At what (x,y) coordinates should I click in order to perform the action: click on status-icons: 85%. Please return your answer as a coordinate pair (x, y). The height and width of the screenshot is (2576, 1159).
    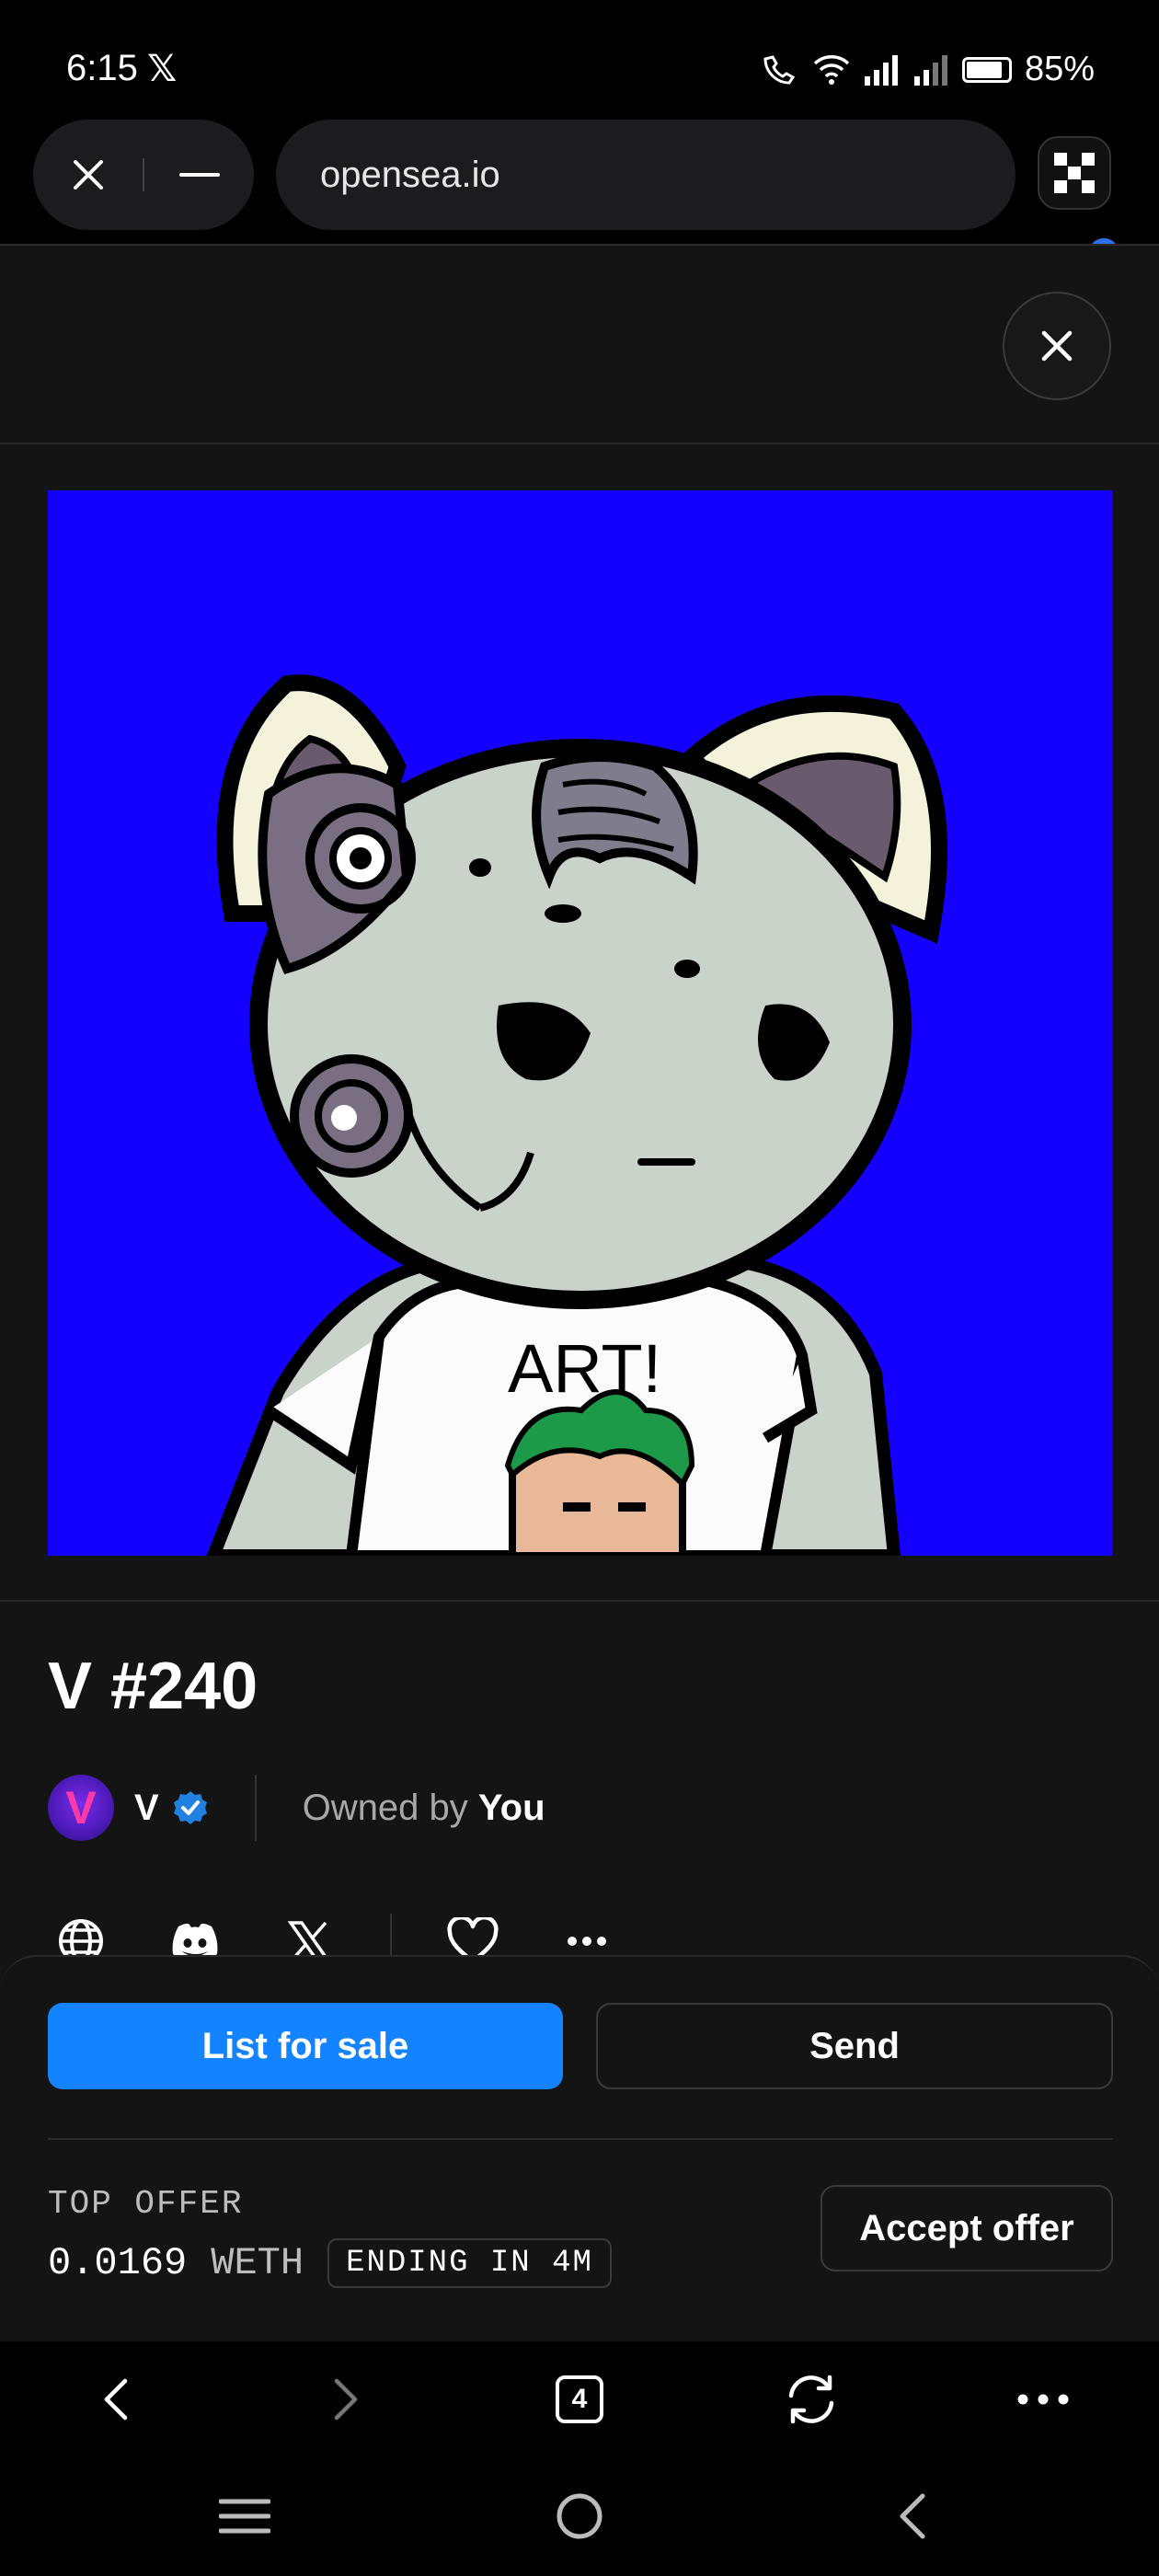
    Looking at the image, I should click on (927, 69).